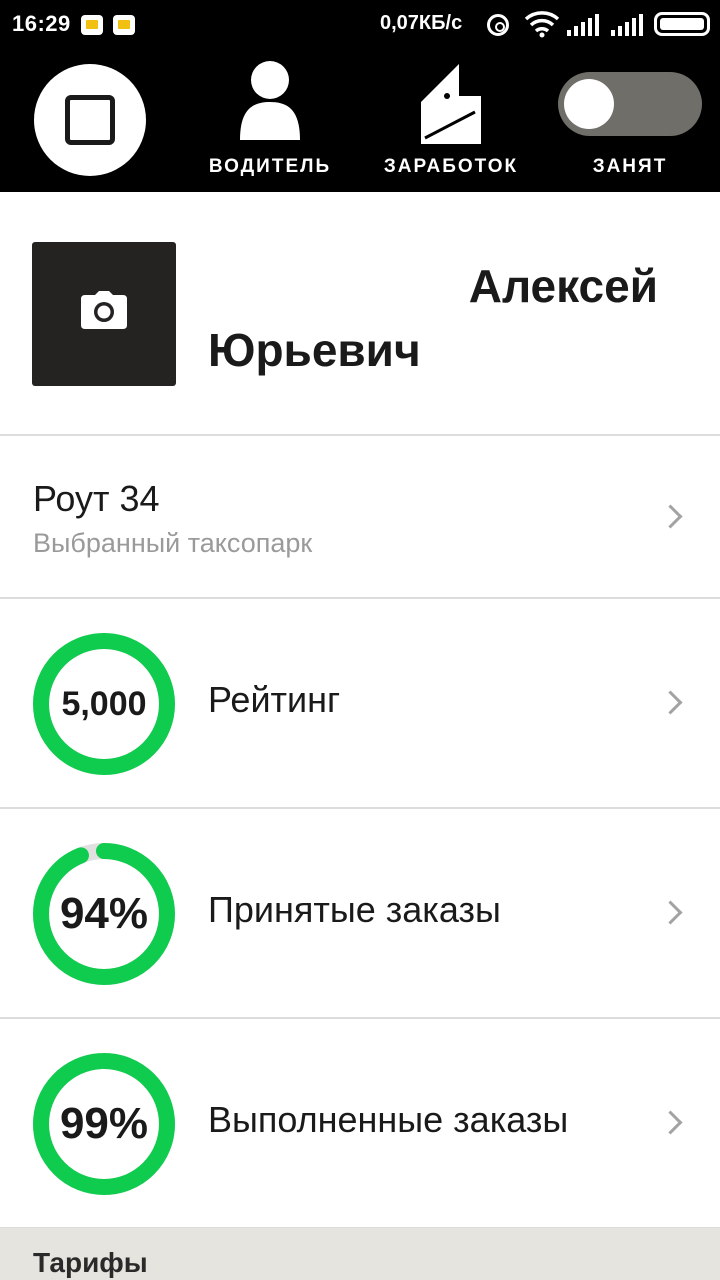 The width and height of the screenshot is (720, 1280). What do you see at coordinates (173, 543) in the screenshot?
I see `taxi-park-subtitle: Выбранный таксопарк` at bounding box center [173, 543].